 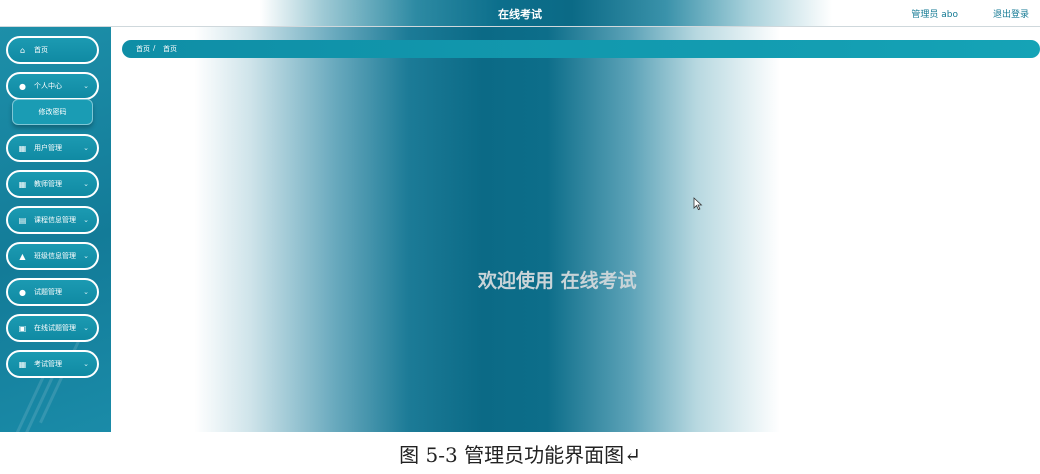 What do you see at coordinates (22, 86) in the screenshot?
I see `person-icon: ●` at bounding box center [22, 86].